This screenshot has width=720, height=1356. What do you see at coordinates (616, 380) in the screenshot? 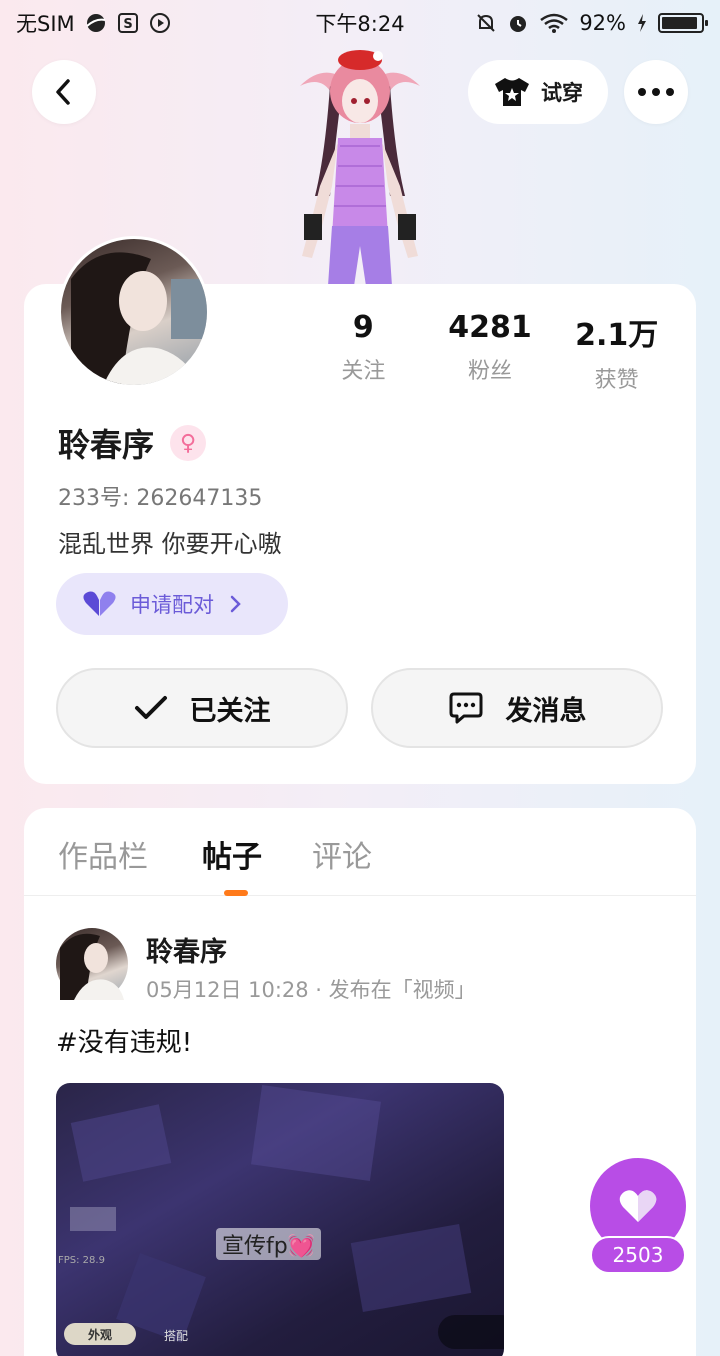
I see `stat-likes-label: 获赞` at bounding box center [616, 380].